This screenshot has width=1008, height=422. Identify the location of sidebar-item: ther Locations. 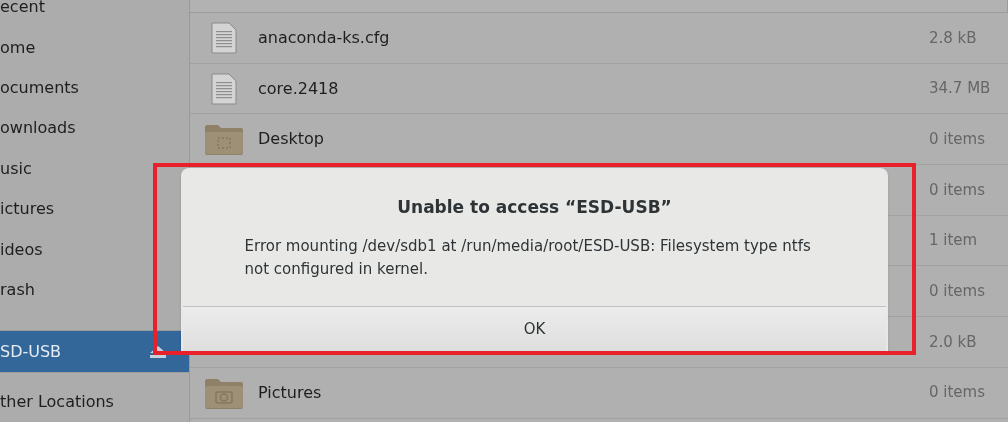
(94, 401).